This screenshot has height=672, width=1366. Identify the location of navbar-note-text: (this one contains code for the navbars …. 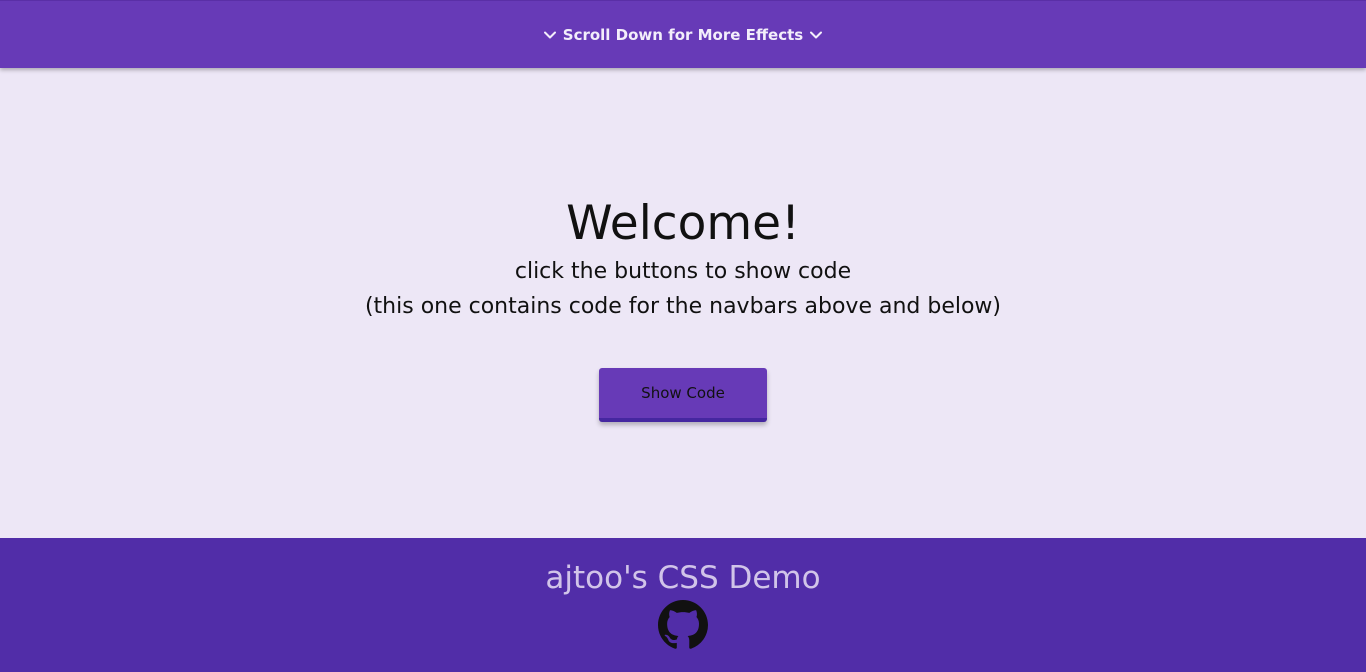
(683, 306).